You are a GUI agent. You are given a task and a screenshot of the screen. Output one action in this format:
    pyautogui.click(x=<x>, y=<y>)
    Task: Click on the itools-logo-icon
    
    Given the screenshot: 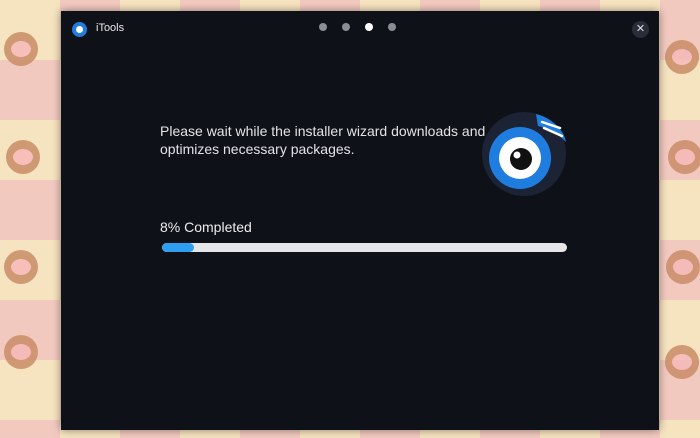 What is the action you would take?
    pyautogui.click(x=79, y=29)
    